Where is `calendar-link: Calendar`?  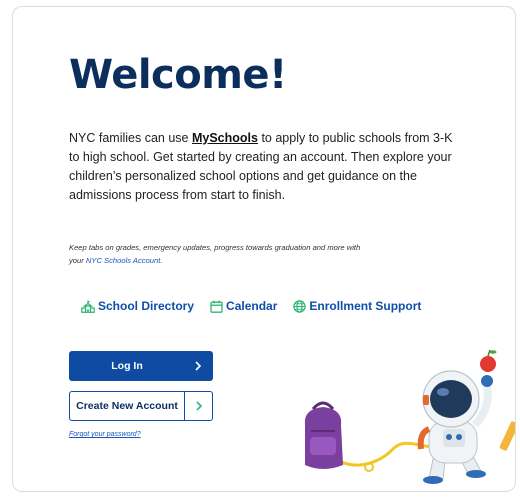 calendar-link: Calendar is located at coordinates (243, 306).